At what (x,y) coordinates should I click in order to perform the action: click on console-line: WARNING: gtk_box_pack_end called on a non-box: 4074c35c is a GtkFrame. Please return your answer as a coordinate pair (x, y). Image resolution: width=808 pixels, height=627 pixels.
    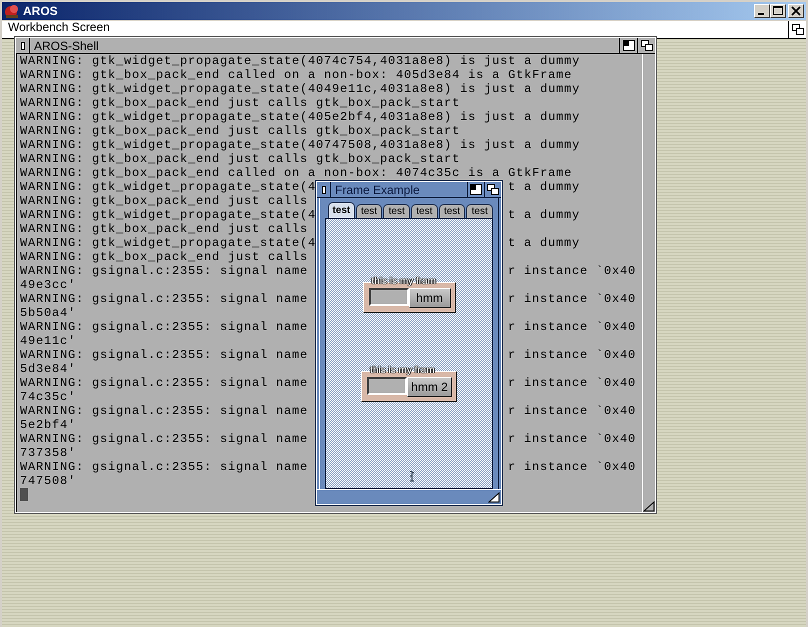
    Looking at the image, I should click on (296, 173).